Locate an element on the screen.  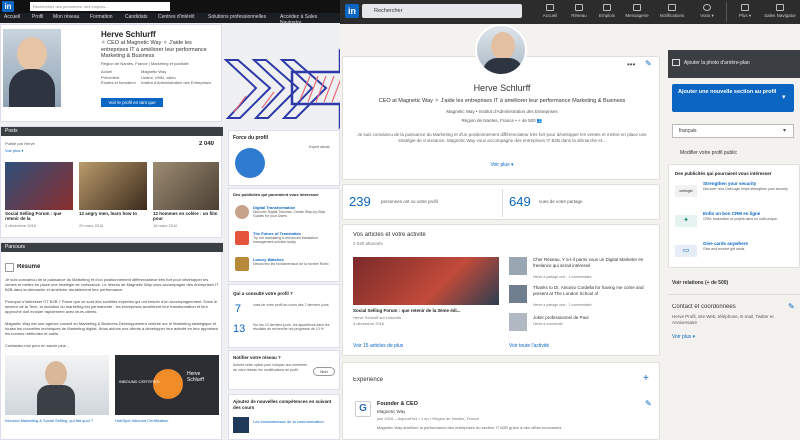
old-post-date: 29 mars 2016 is located at coordinates (91, 225).